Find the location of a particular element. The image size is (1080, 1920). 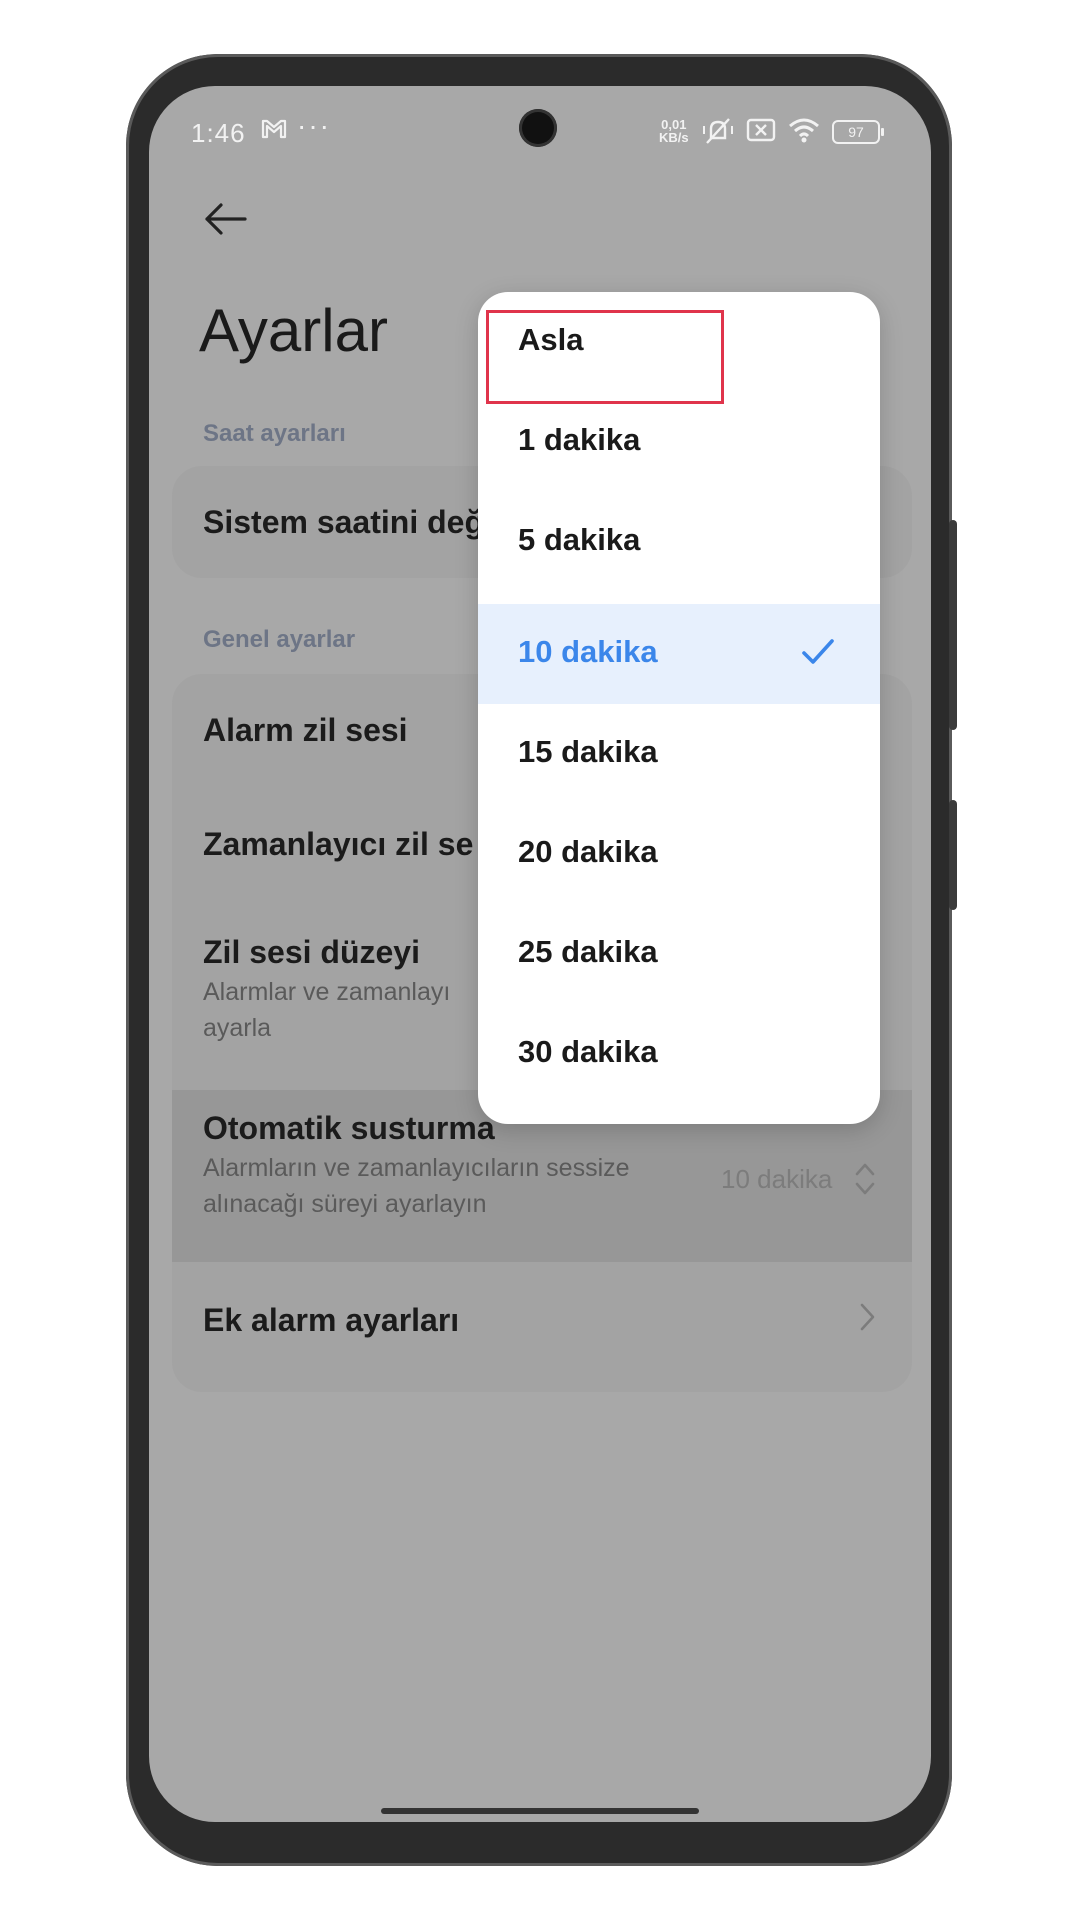

home-indicator is located at coordinates (540, 1811).